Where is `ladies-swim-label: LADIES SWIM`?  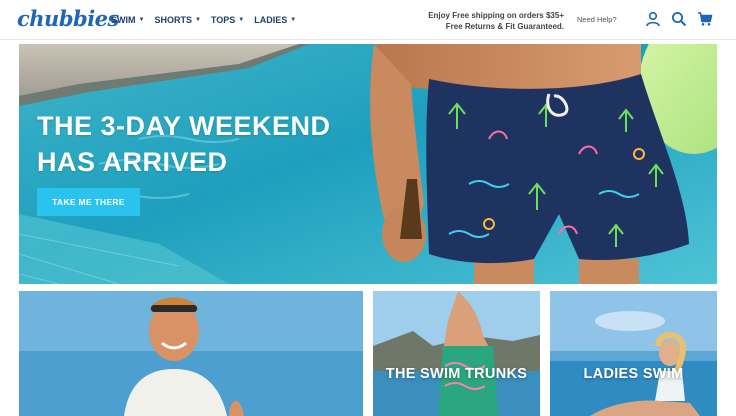
ladies-swim-label: LADIES SWIM is located at coordinates (633, 374).